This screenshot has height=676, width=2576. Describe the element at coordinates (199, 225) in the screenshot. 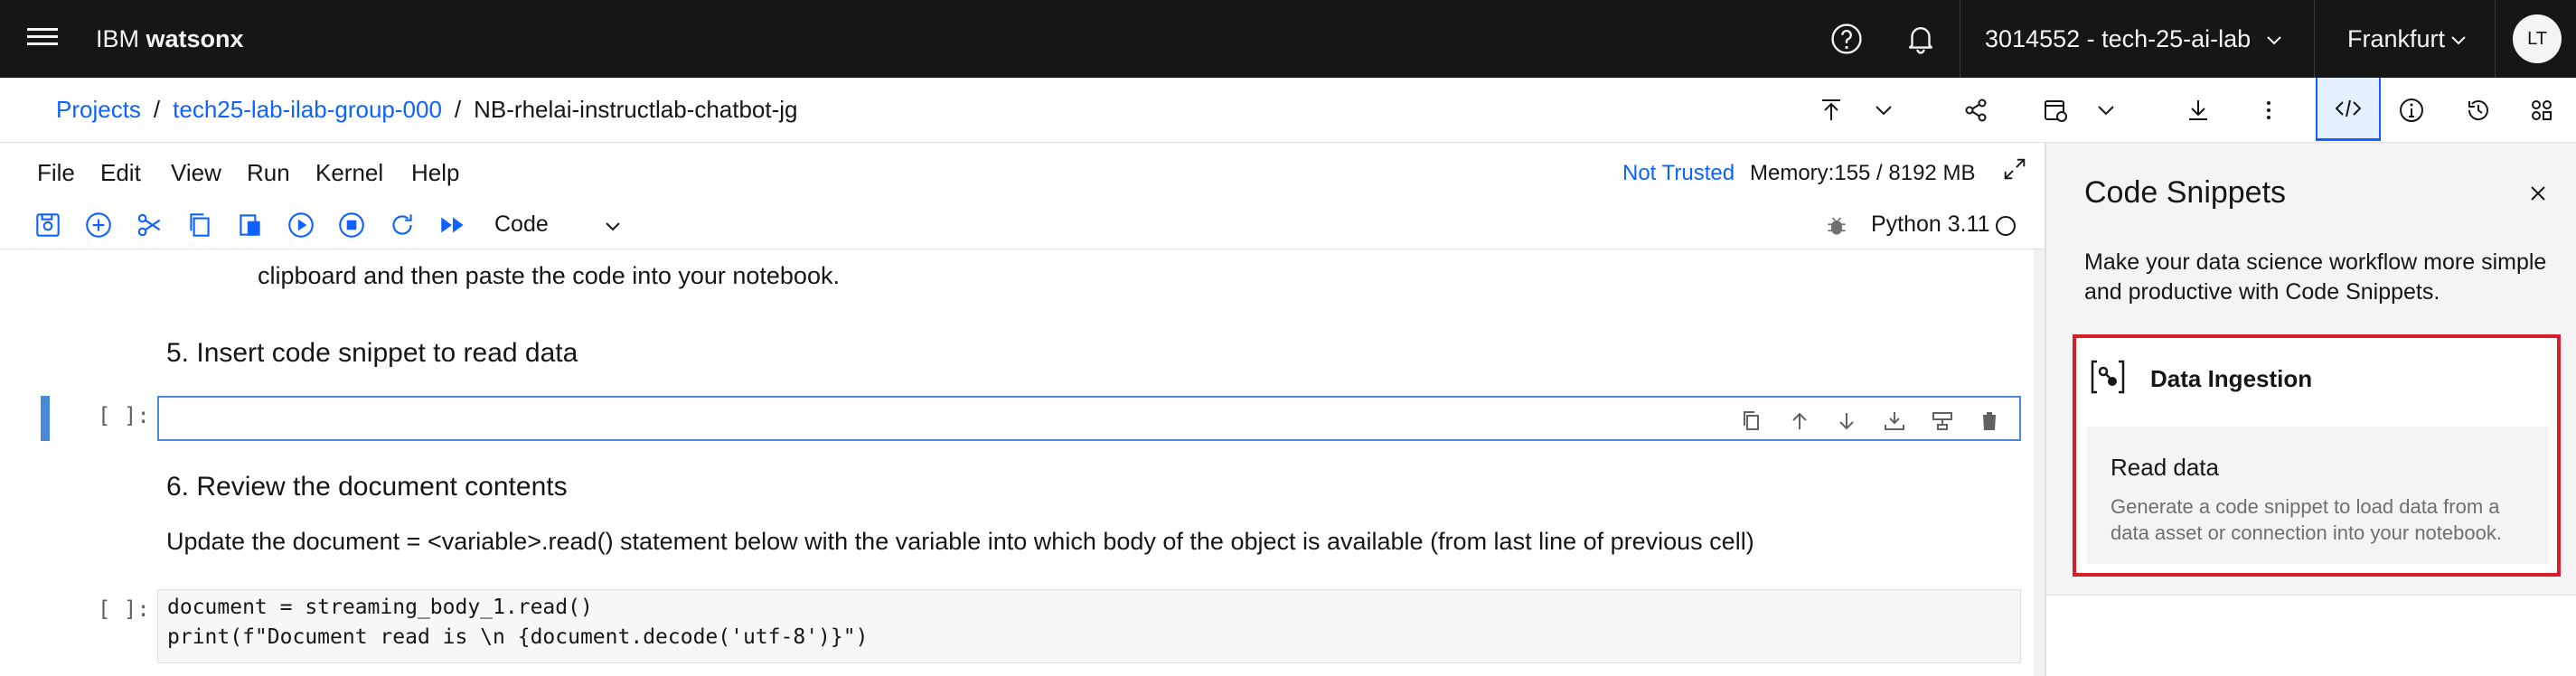

I see `copy-icon` at that location.